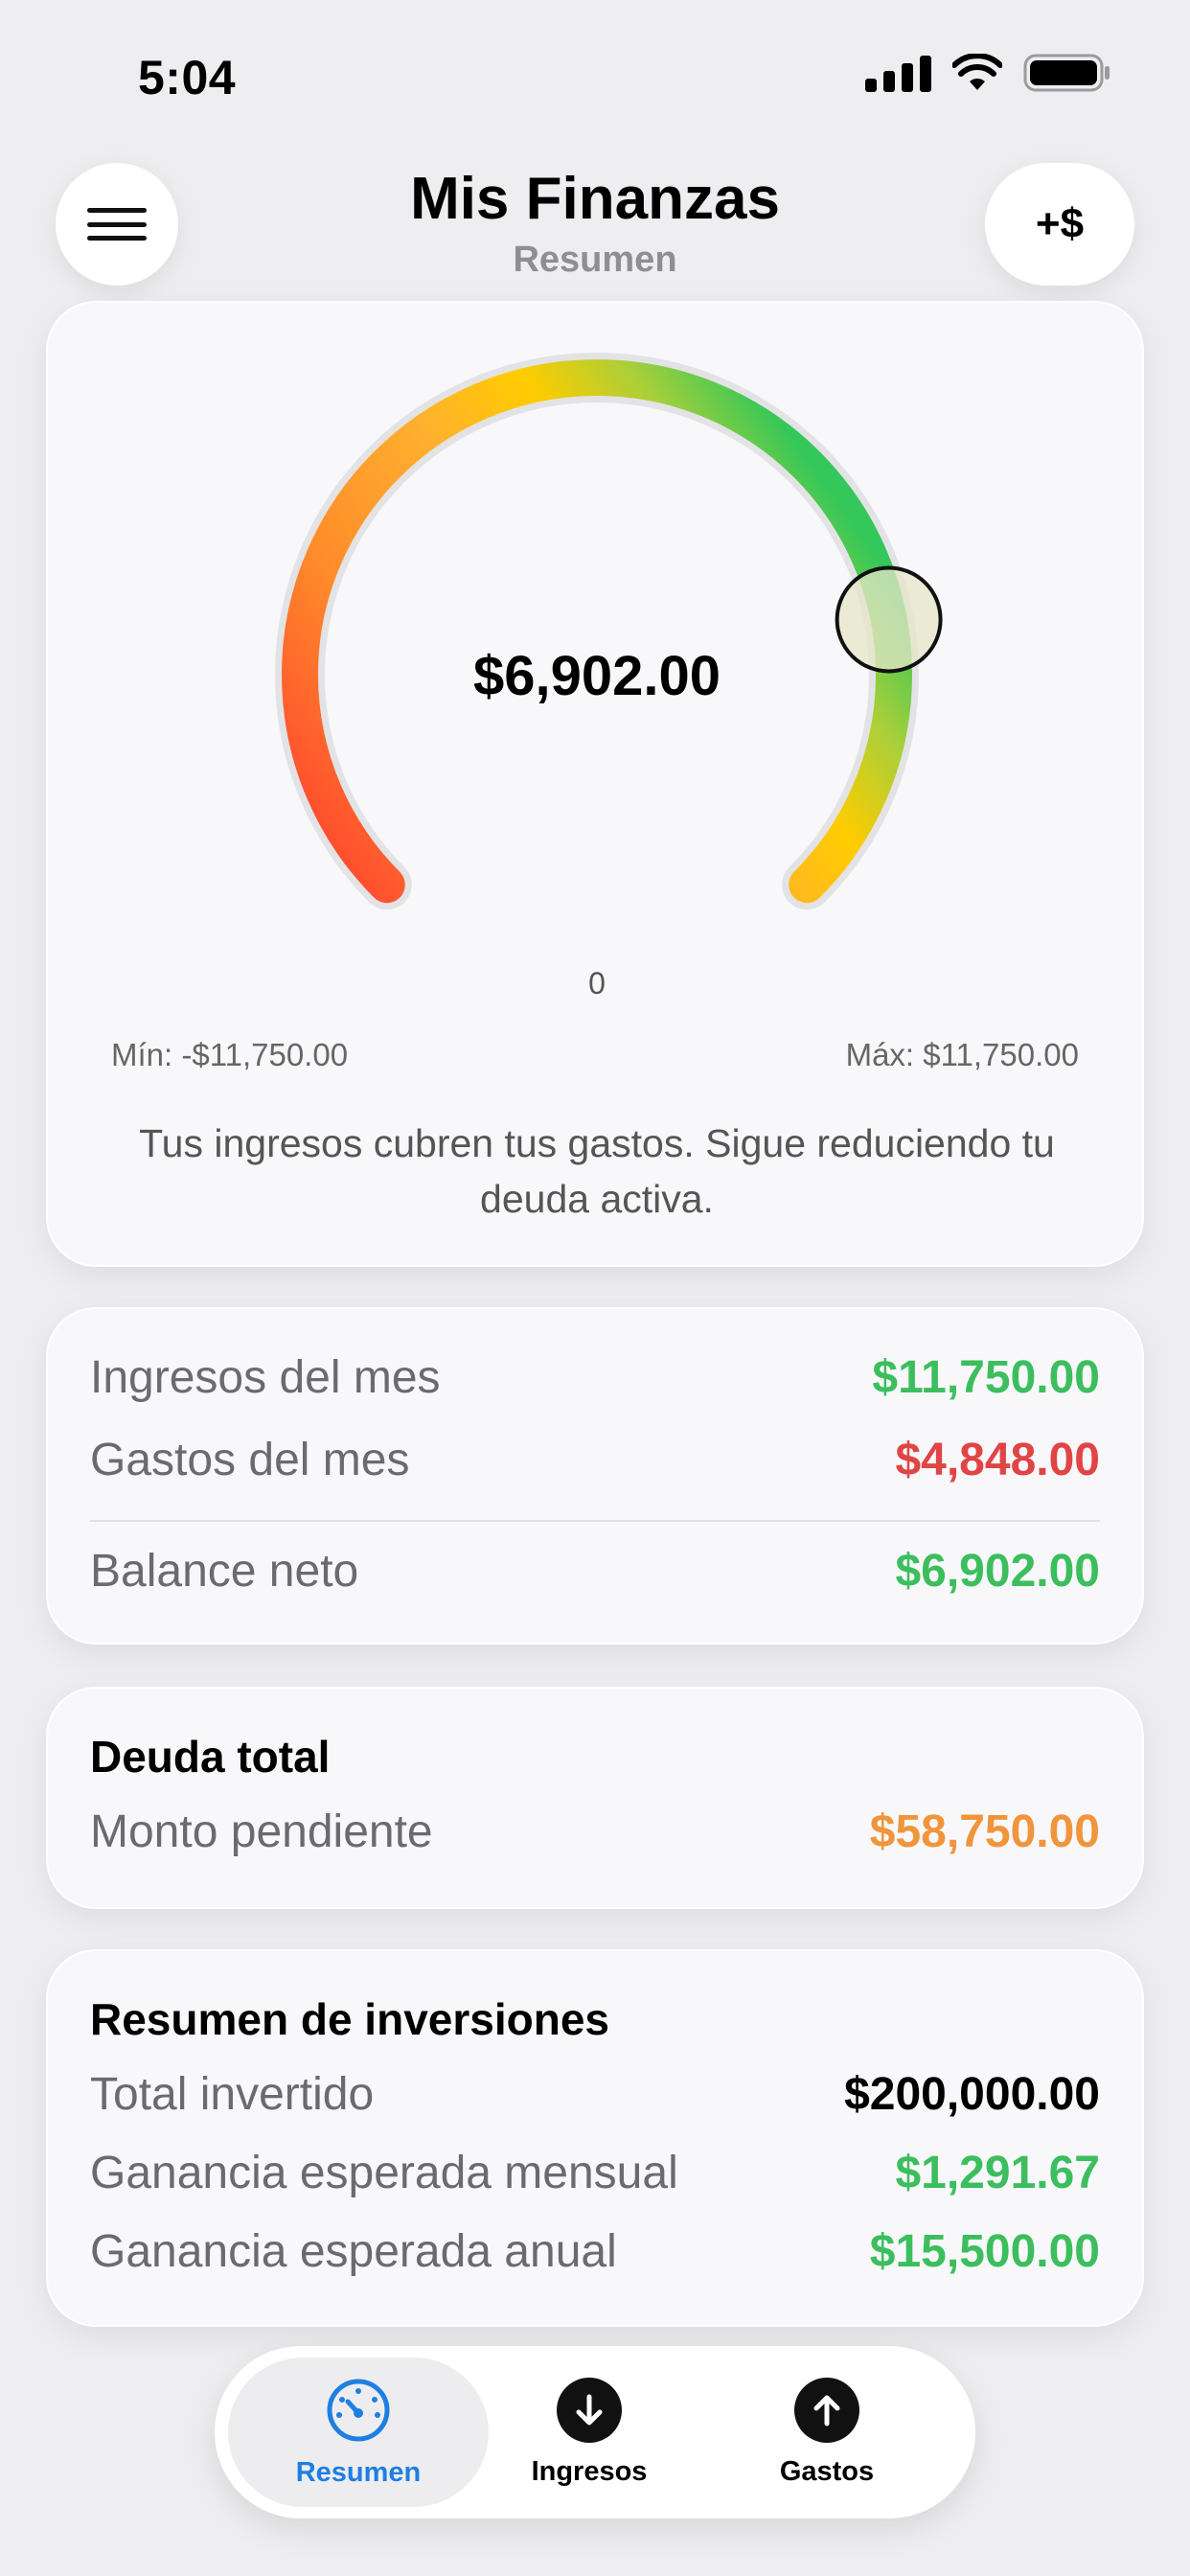  What do you see at coordinates (596, 676) in the screenshot?
I see `gauge-value: $6,902.00` at bounding box center [596, 676].